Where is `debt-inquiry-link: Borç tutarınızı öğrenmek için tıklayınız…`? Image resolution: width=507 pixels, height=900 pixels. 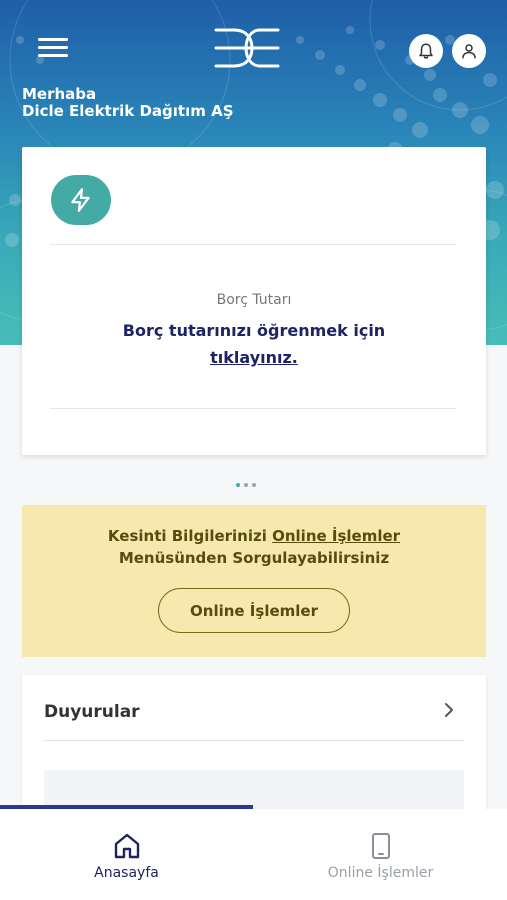
debt-inquiry-link: Borç tutarınızı öğrenmek için tıklayınız… is located at coordinates (254, 344).